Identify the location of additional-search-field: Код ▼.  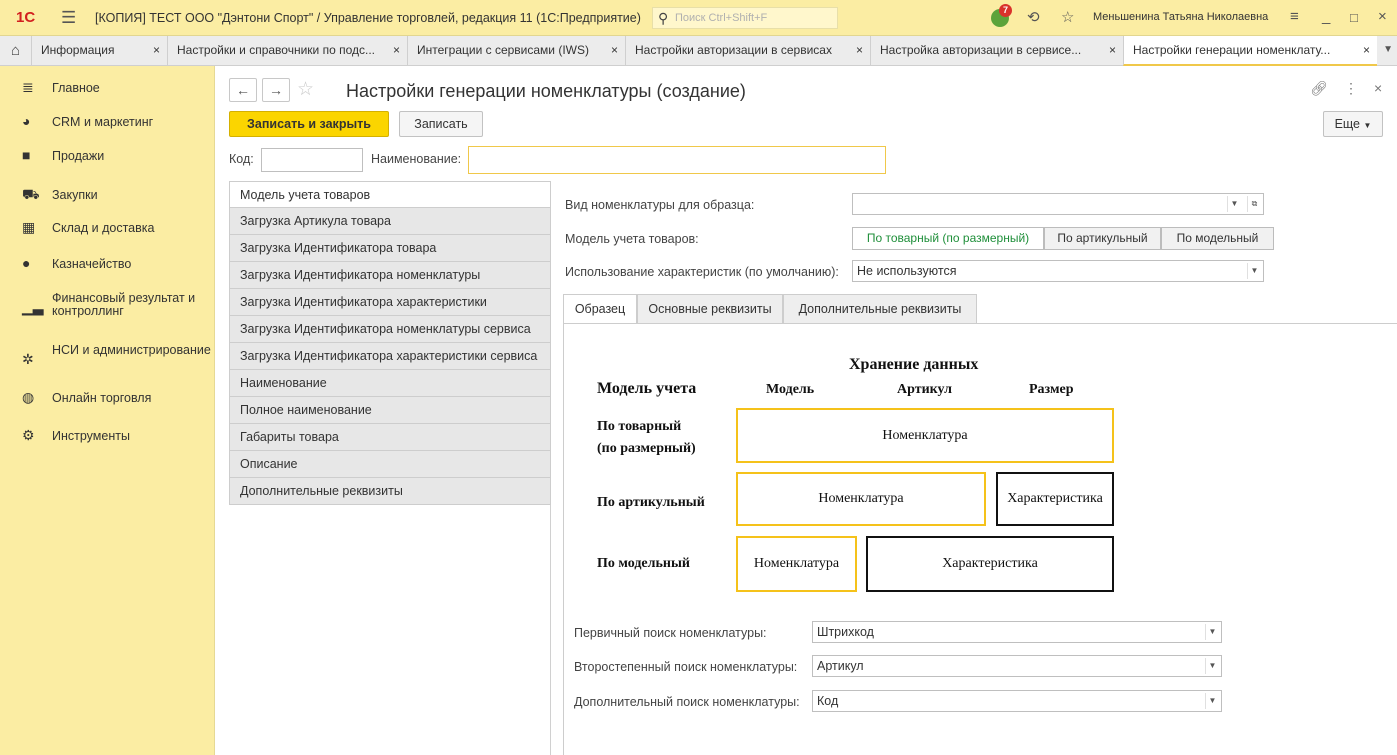
(1017, 701).